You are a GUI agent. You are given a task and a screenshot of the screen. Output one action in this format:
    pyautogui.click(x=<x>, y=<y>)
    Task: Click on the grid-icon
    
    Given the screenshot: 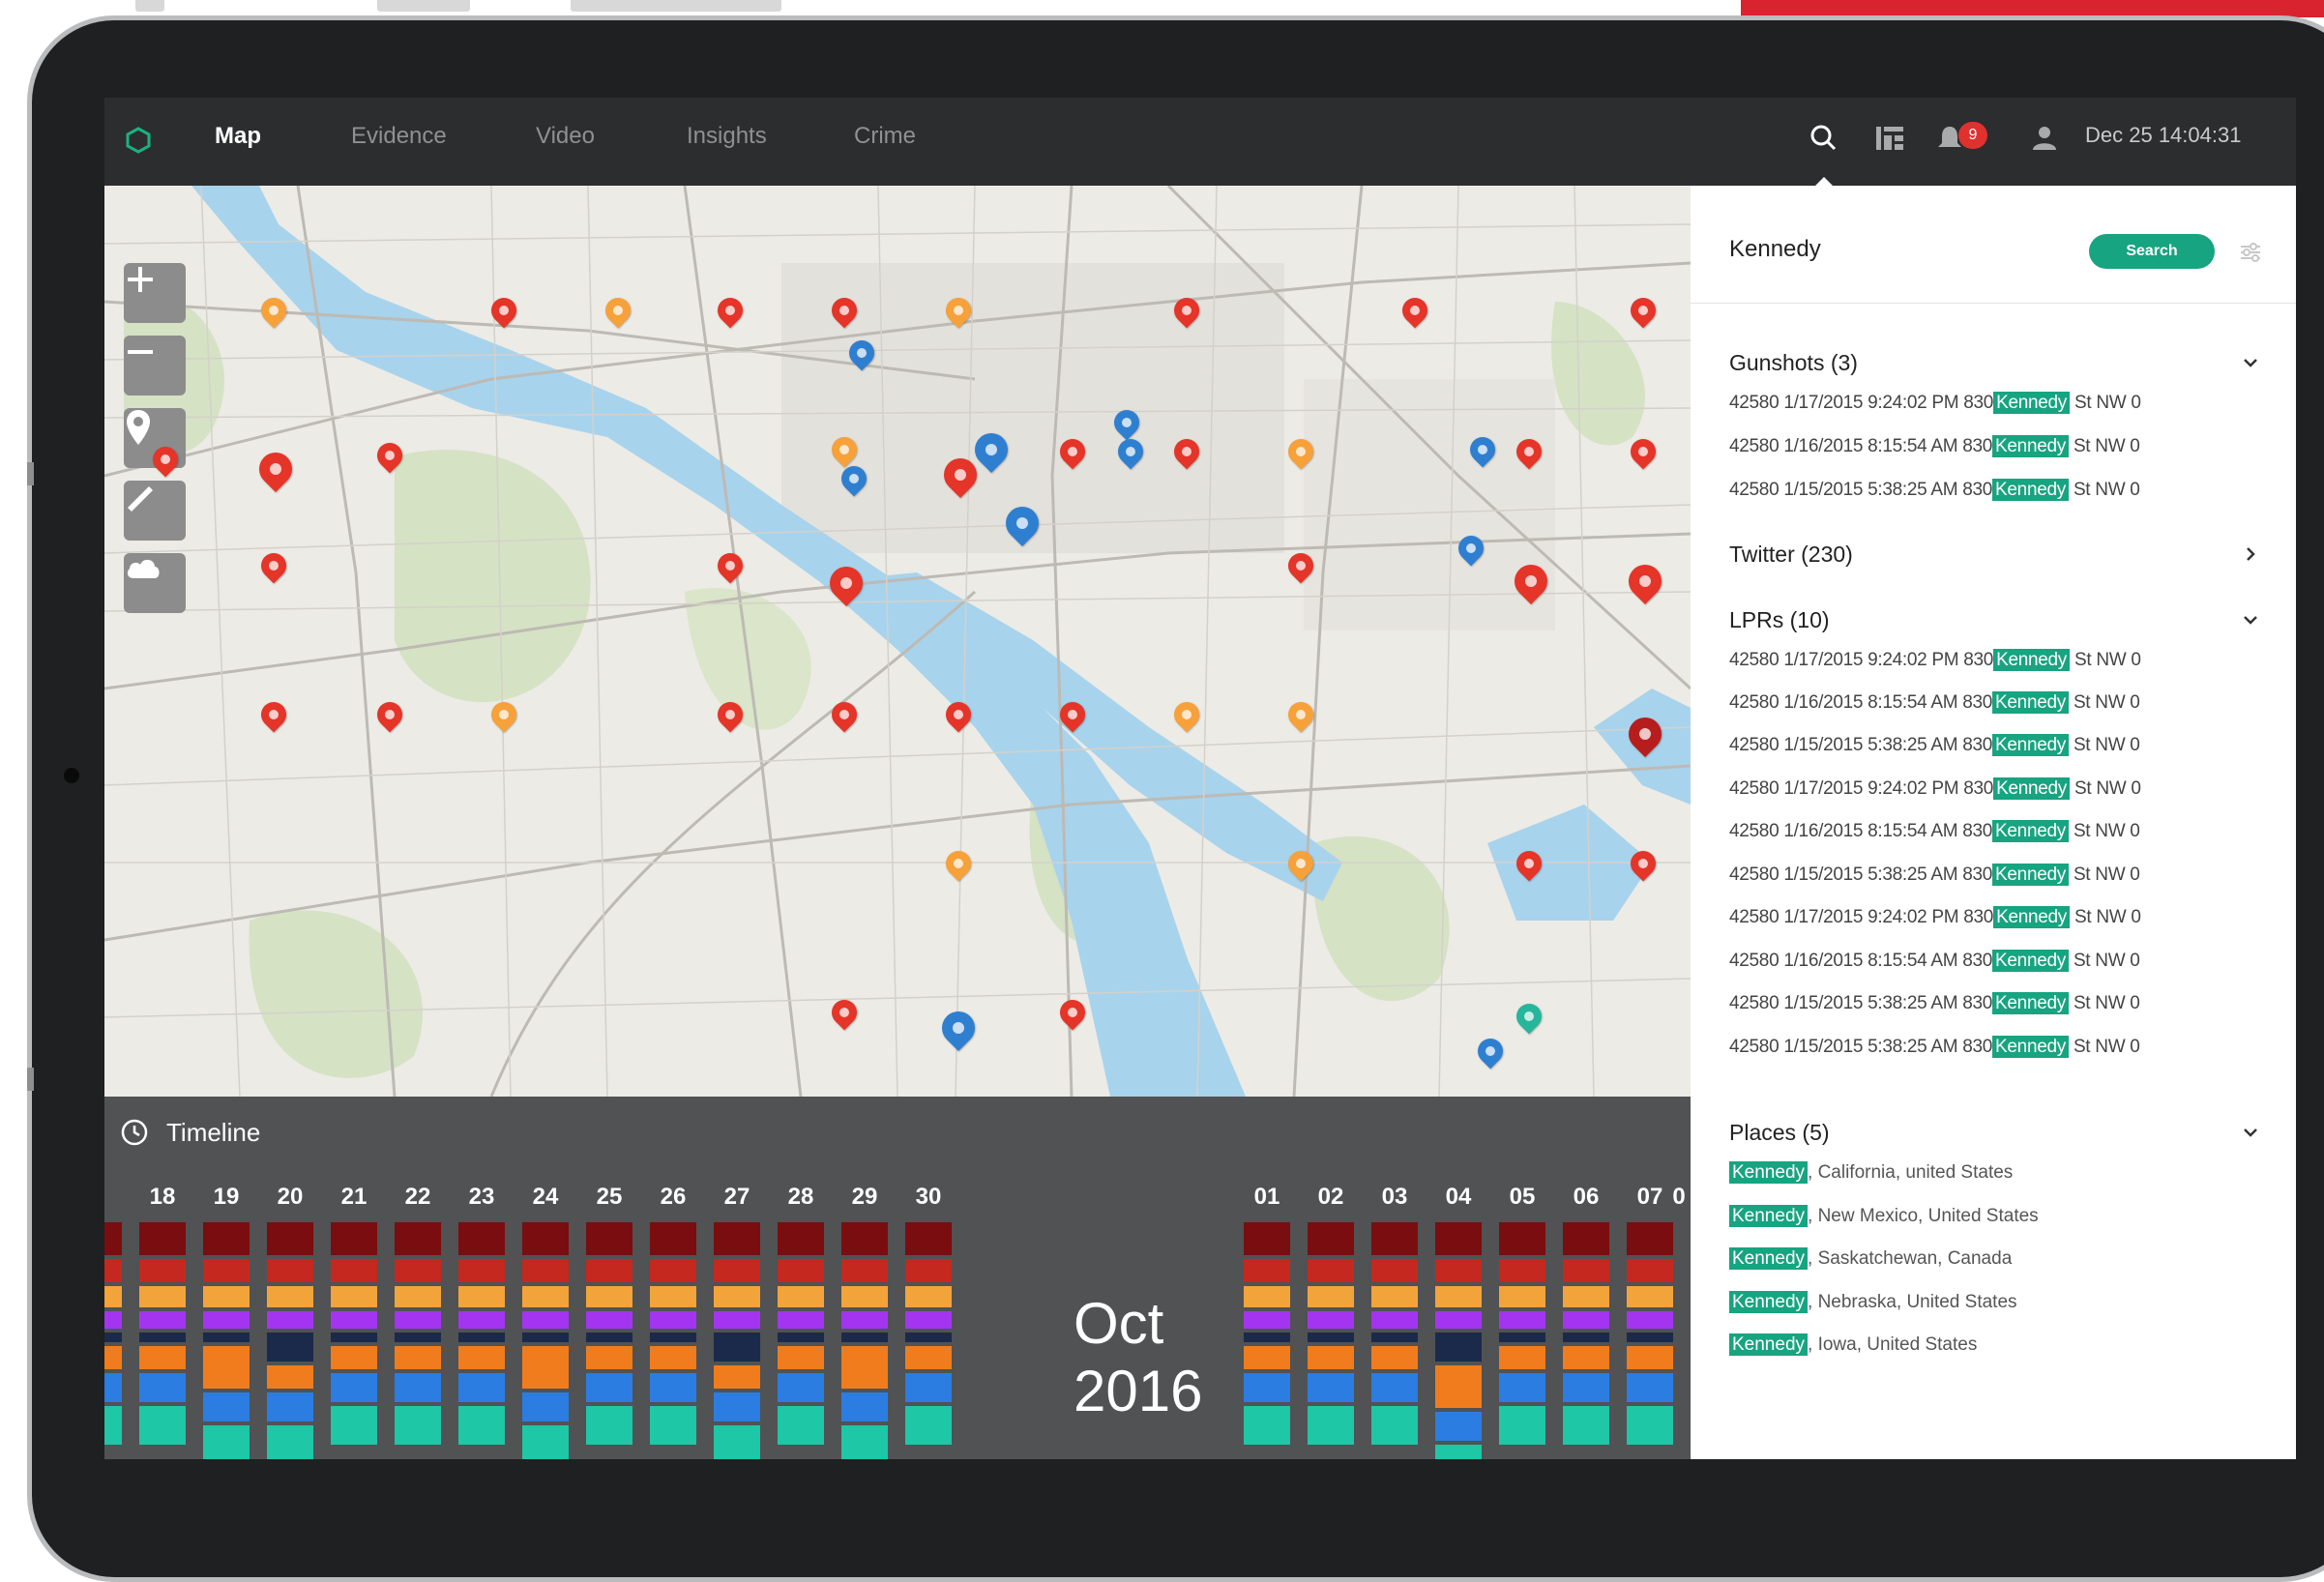 What is the action you would take?
    pyautogui.click(x=1889, y=138)
    